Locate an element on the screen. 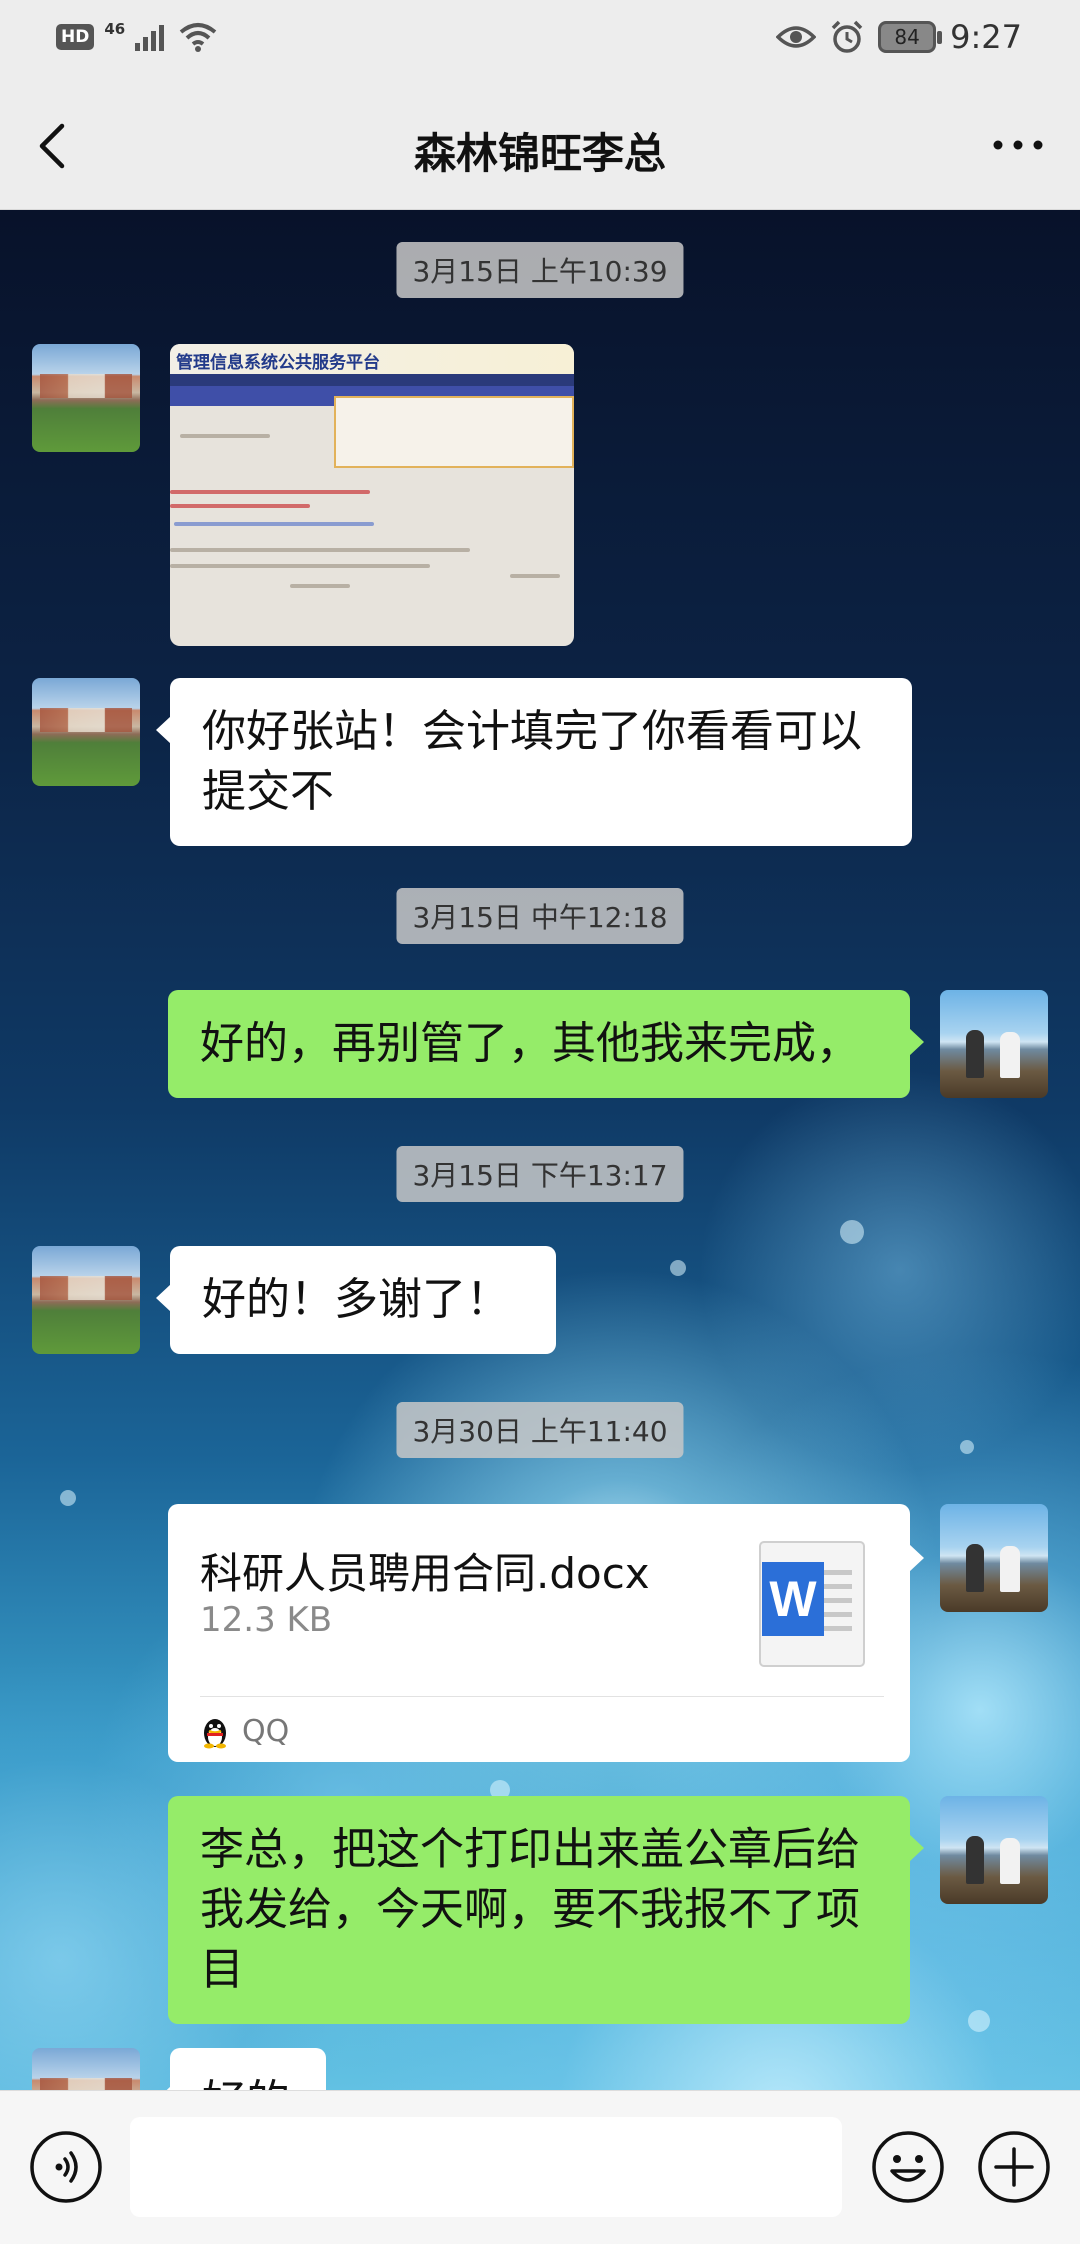 The width and height of the screenshot is (1080, 2244). sent-message: 李总，把这个打印出来盖公章后给 我发给，今天啊，要不我报不了项 目 is located at coordinates (546, 1910).